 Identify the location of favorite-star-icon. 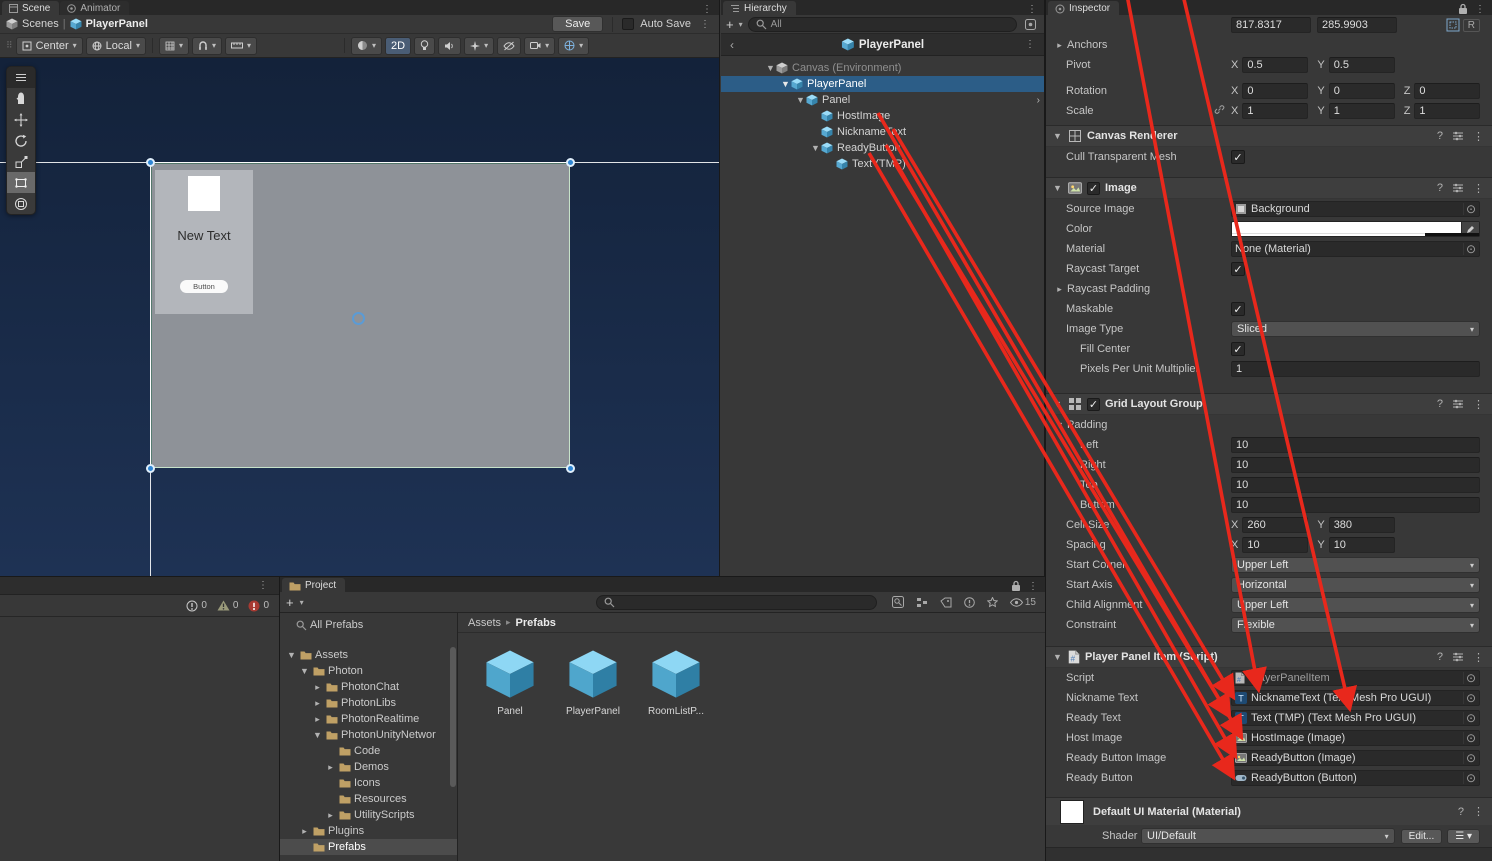
(992, 602).